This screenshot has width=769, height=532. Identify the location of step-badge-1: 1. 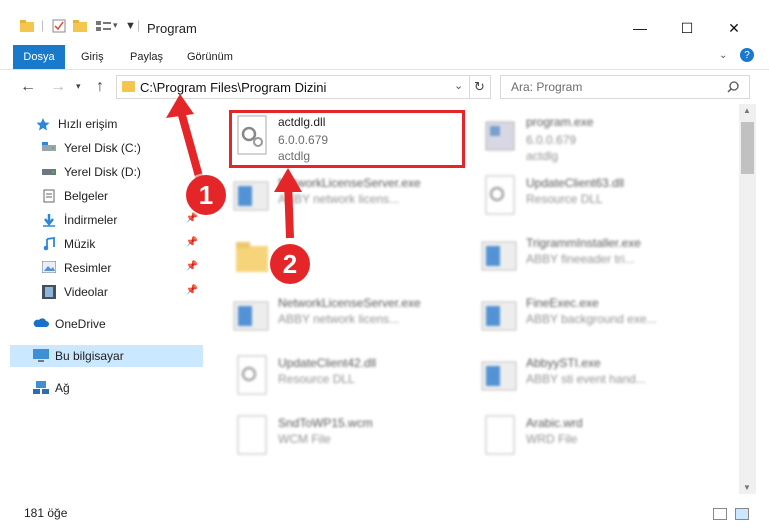
(206, 195).